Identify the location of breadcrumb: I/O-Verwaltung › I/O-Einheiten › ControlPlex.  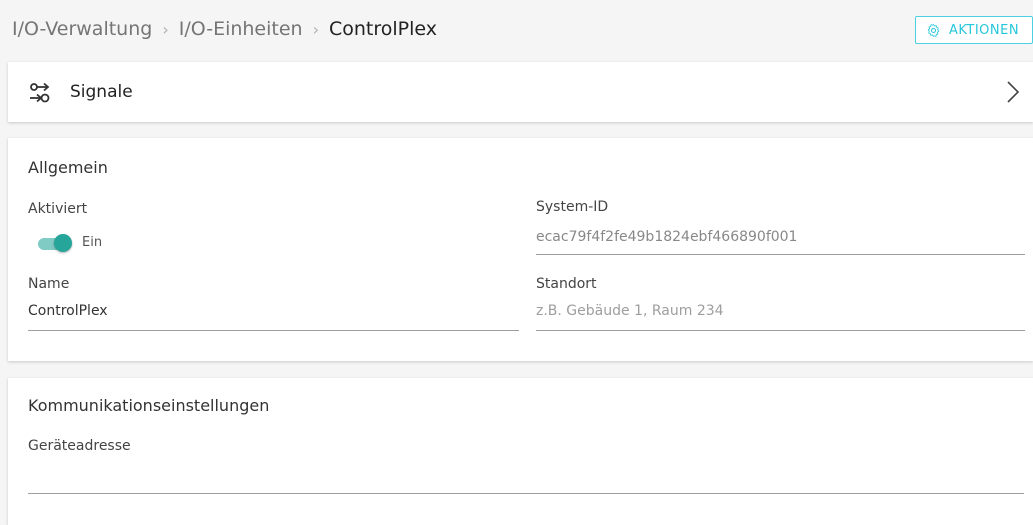
(224, 29).